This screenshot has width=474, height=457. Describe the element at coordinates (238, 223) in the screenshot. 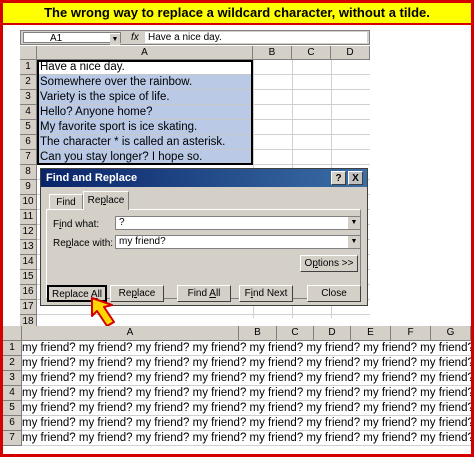

I see `find-what-input: ? ▼` at that location.